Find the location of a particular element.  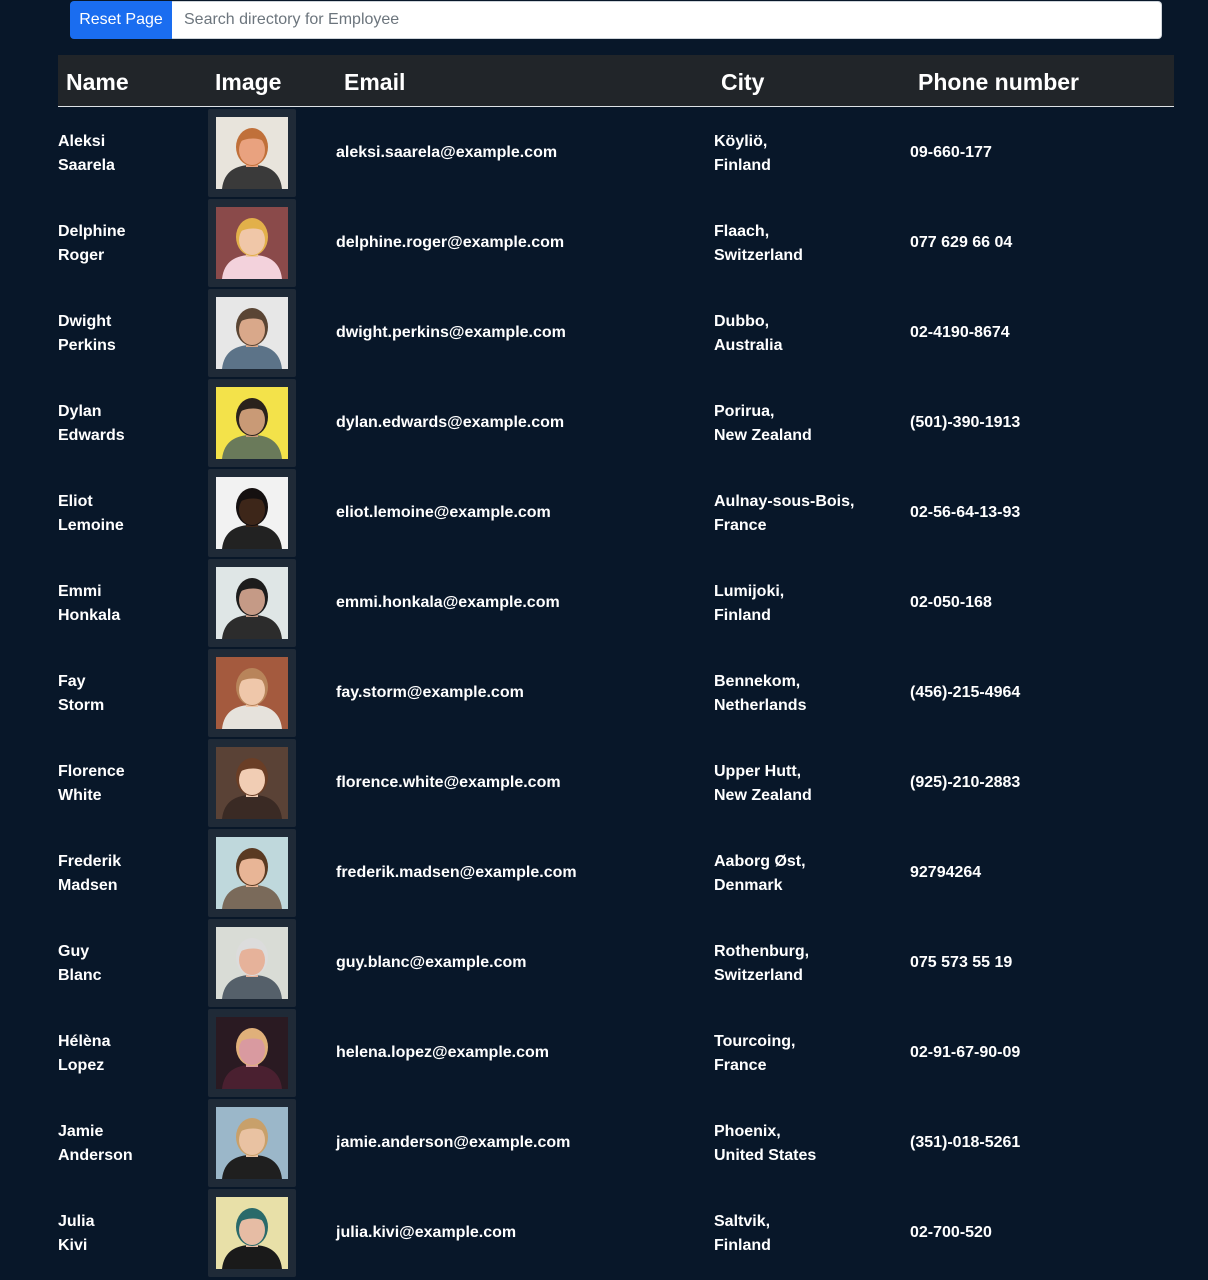

column-header-name: Name is located at coordinates (97, 81).